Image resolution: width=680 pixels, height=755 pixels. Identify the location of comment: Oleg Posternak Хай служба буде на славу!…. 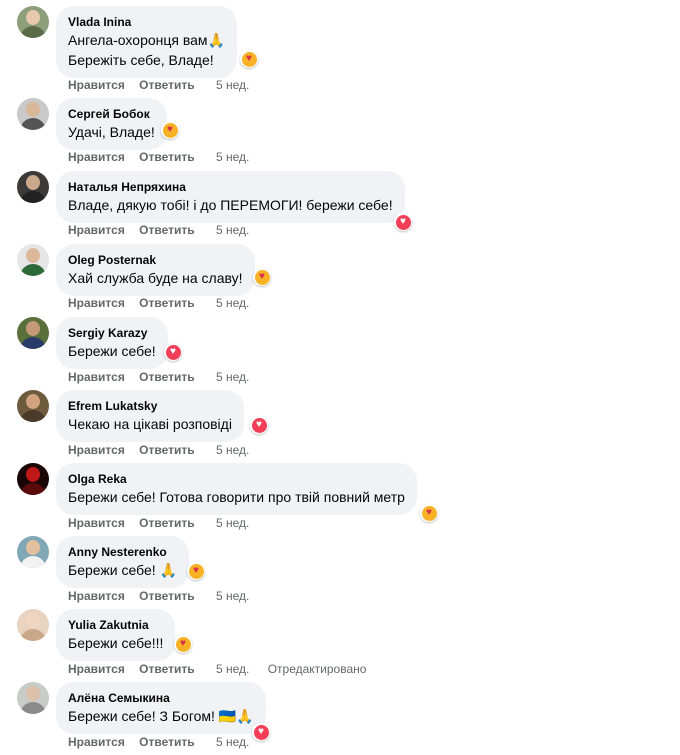
(342, 280).